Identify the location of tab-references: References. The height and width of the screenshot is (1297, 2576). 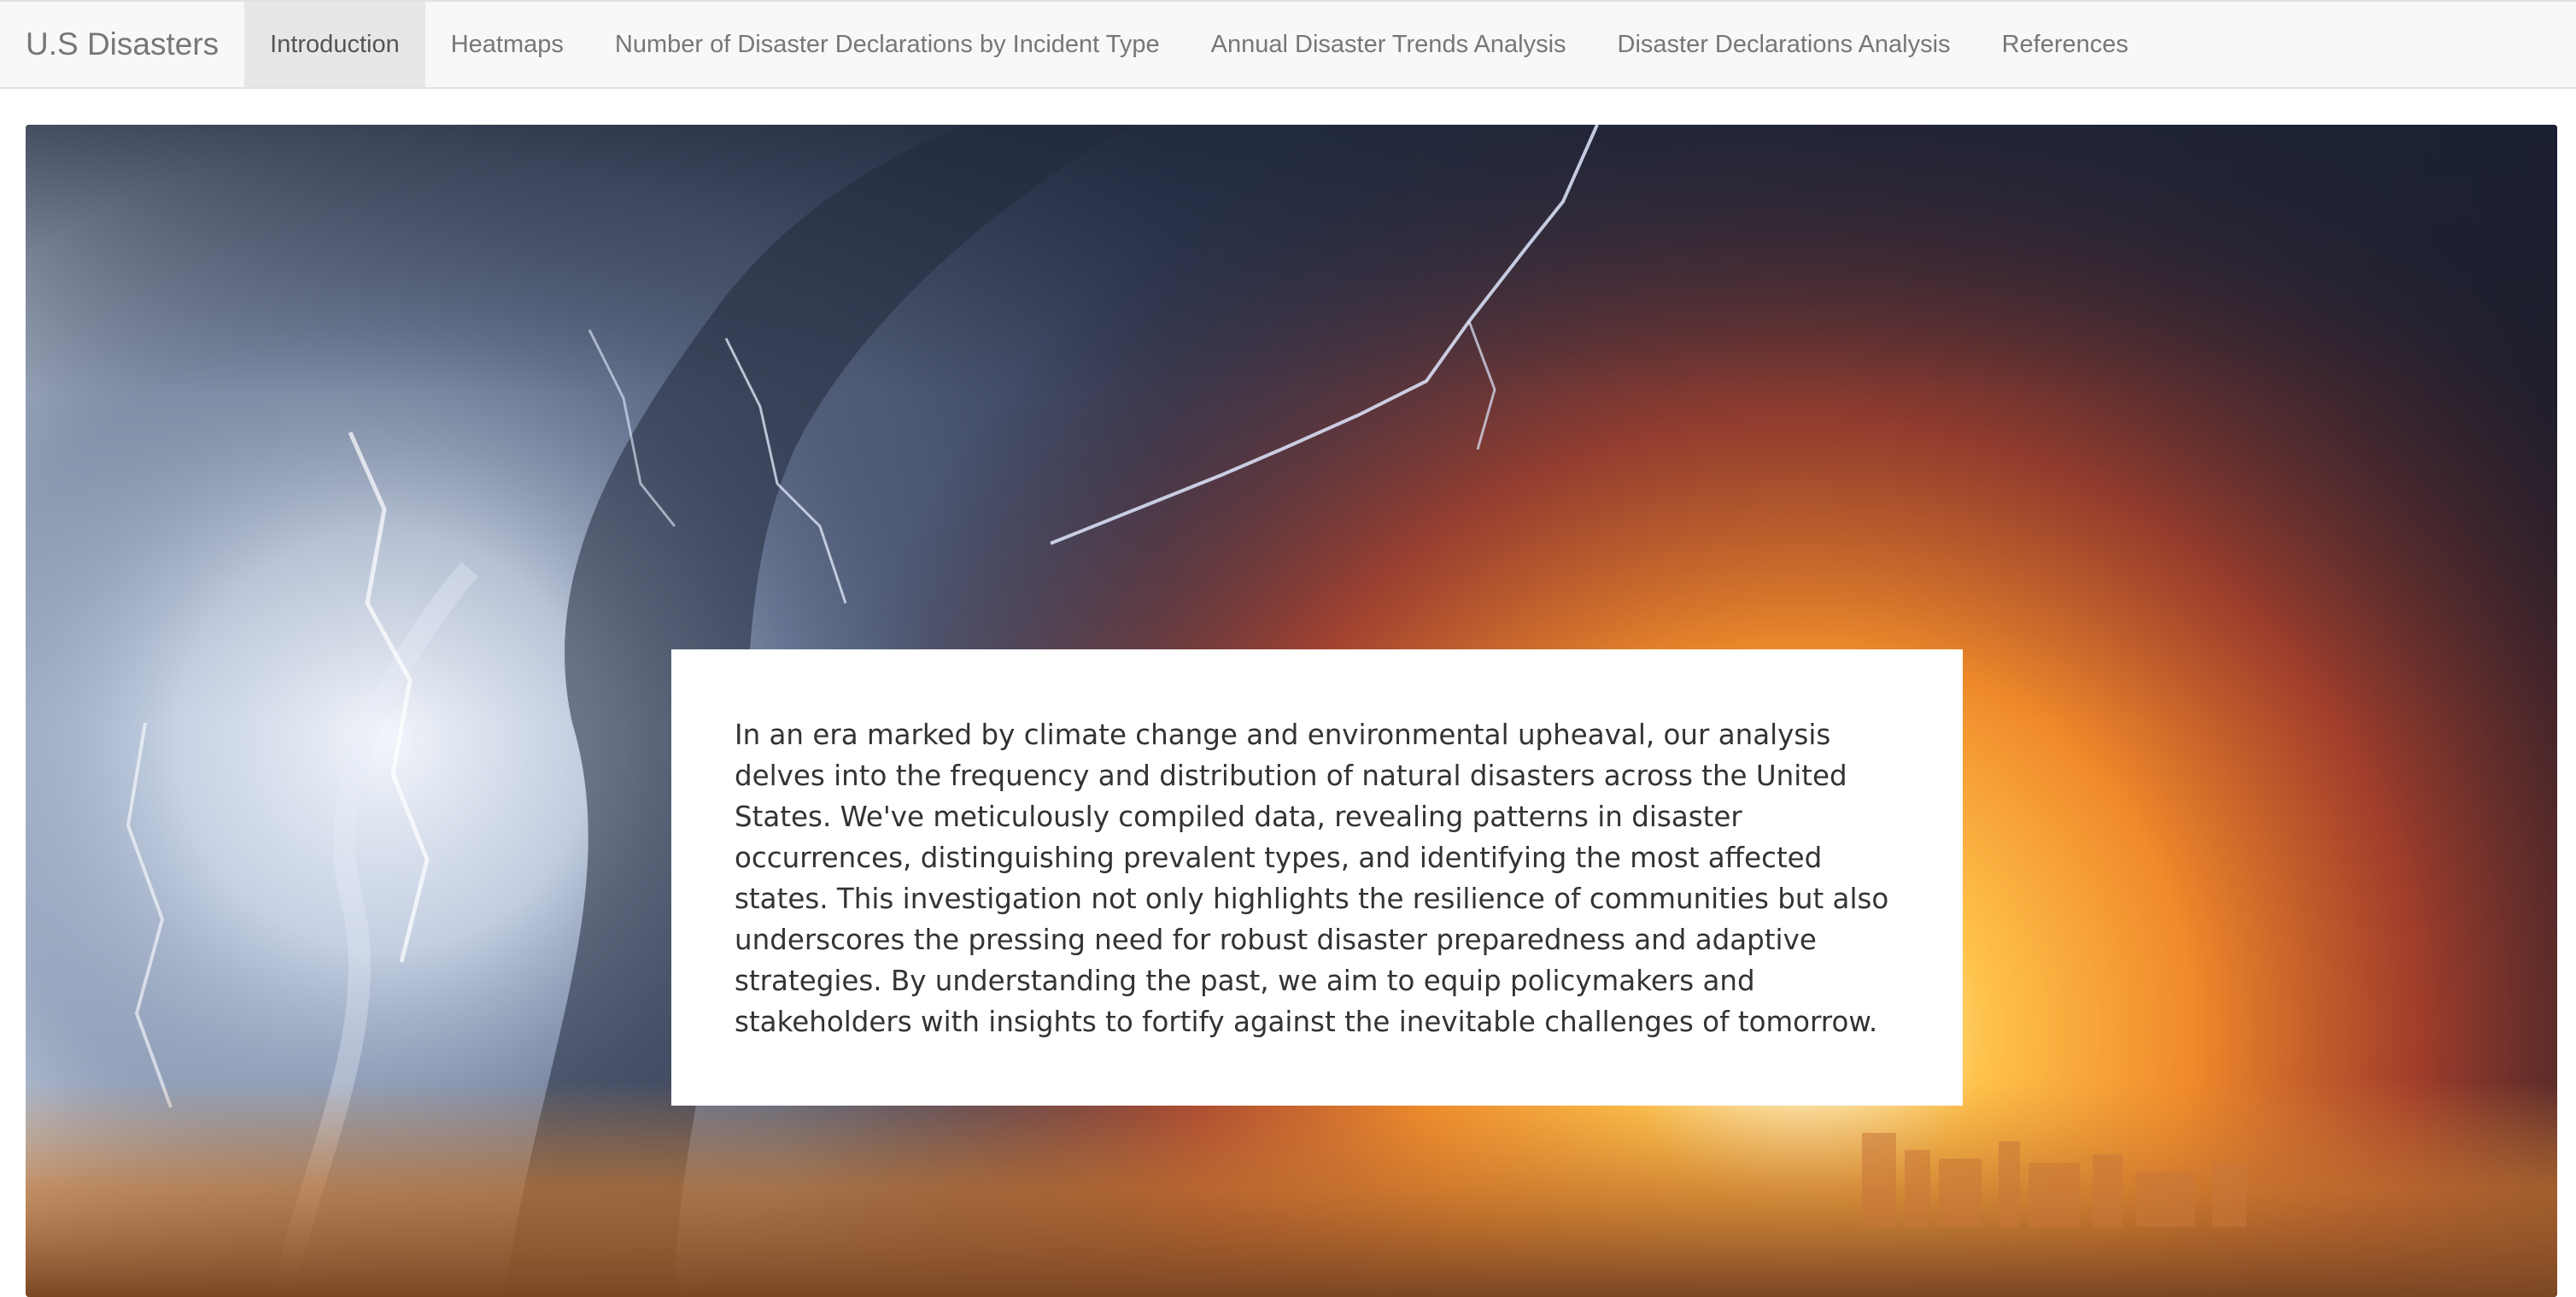
(2065, 44).